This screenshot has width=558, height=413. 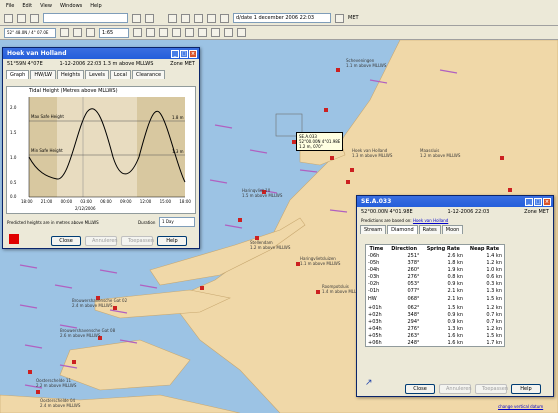 What do you see at coordinates (66, 241) in the screenshot?
I see `tide-close-button: Close` at bounding box center [66, 241].